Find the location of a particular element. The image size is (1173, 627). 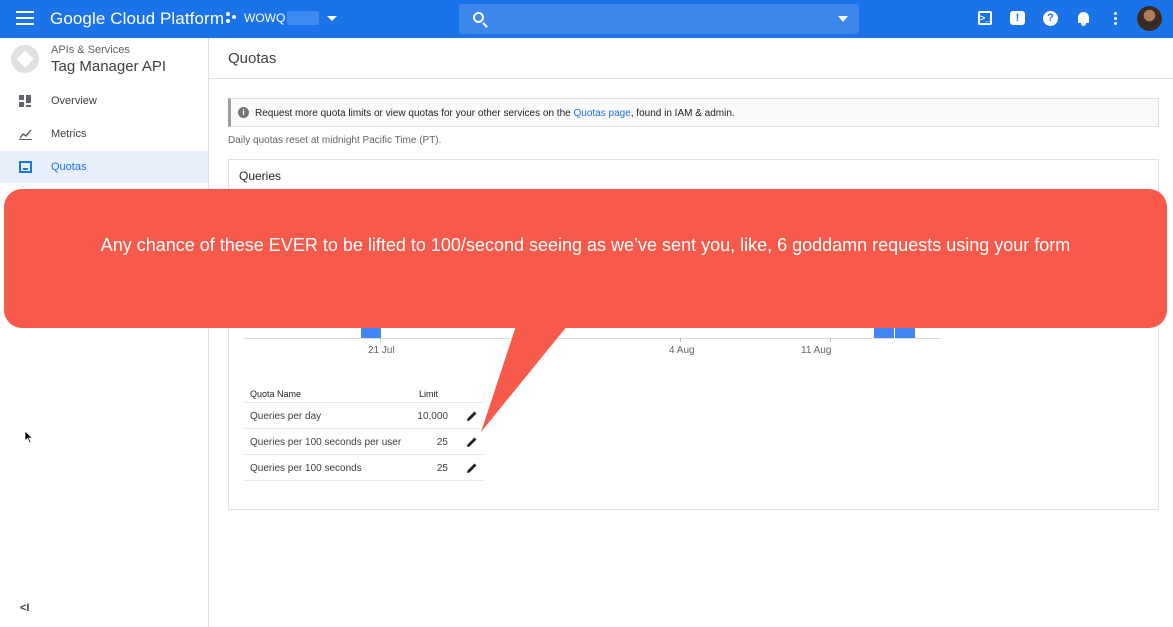

quota-name: Queries per day is located at coordinates (286, 416).